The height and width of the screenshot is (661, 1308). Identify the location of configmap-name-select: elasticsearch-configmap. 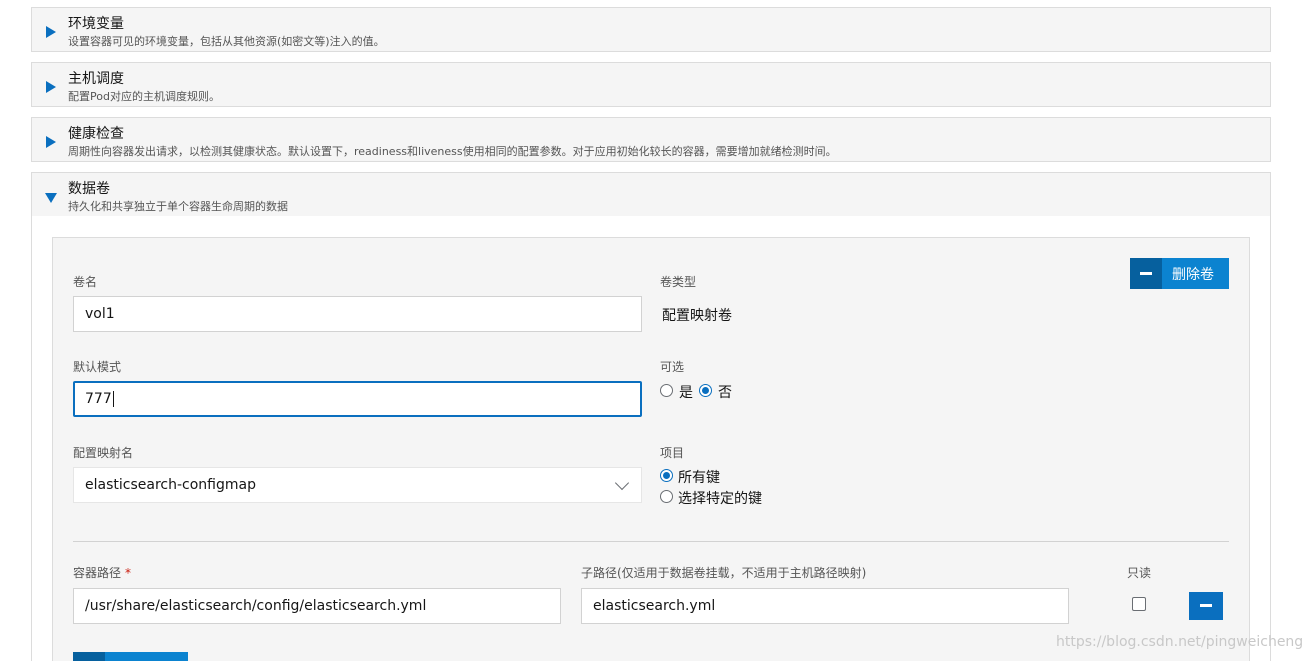
(357, 485).